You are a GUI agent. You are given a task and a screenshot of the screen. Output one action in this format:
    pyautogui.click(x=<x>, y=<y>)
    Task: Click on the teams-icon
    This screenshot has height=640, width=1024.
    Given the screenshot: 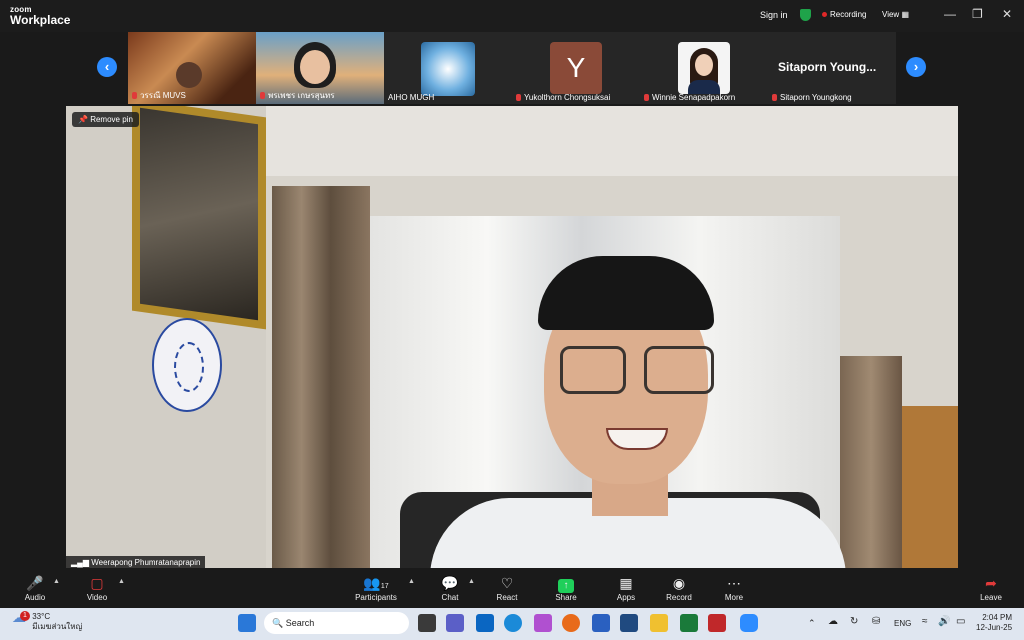 What is the action you would take?
    pyautogui.click(x=455, y=623)
    